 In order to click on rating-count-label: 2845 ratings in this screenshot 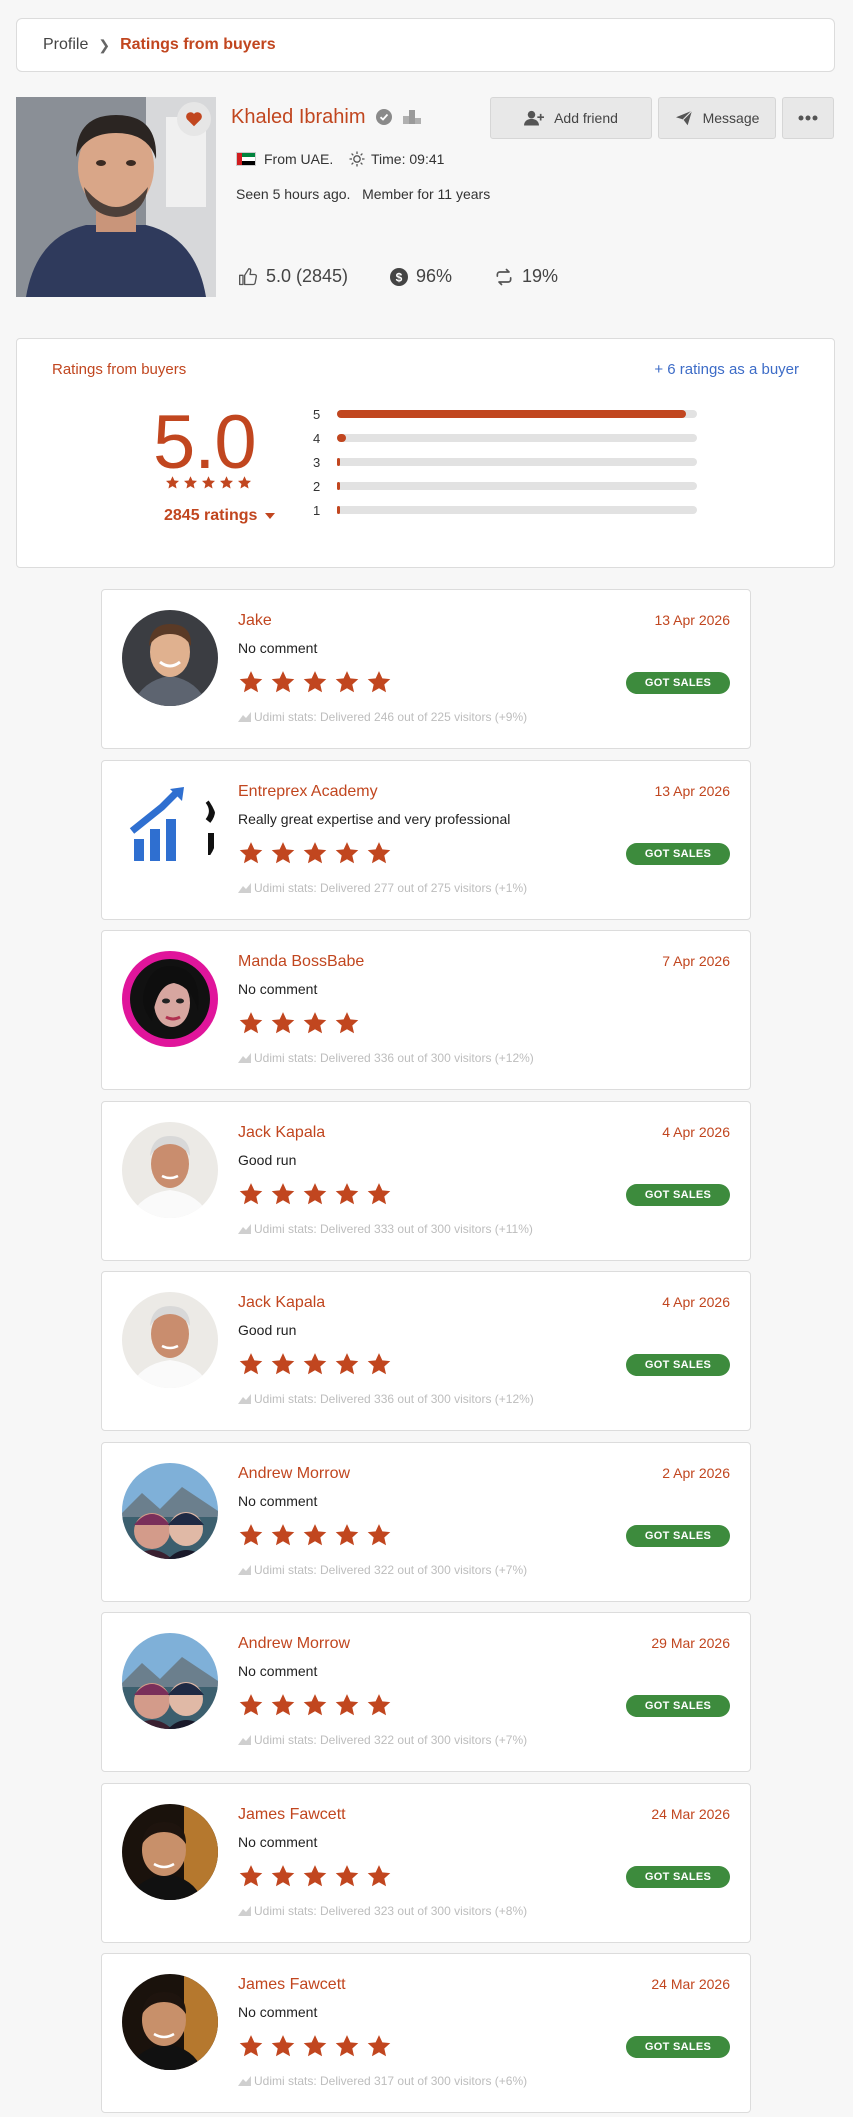, I will do `click(211, 515)`.